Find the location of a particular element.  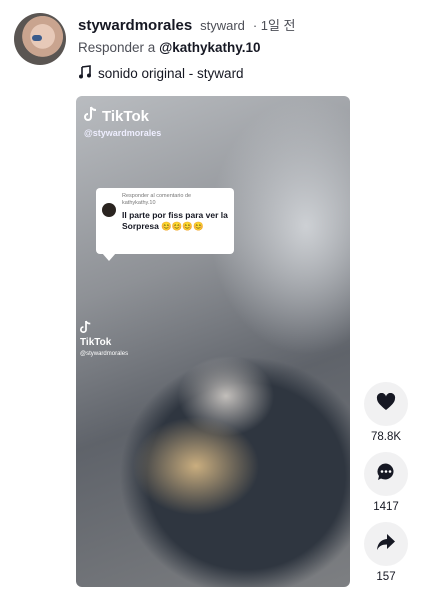

author-username: stywardmorales is located at coordinates (135, 25).